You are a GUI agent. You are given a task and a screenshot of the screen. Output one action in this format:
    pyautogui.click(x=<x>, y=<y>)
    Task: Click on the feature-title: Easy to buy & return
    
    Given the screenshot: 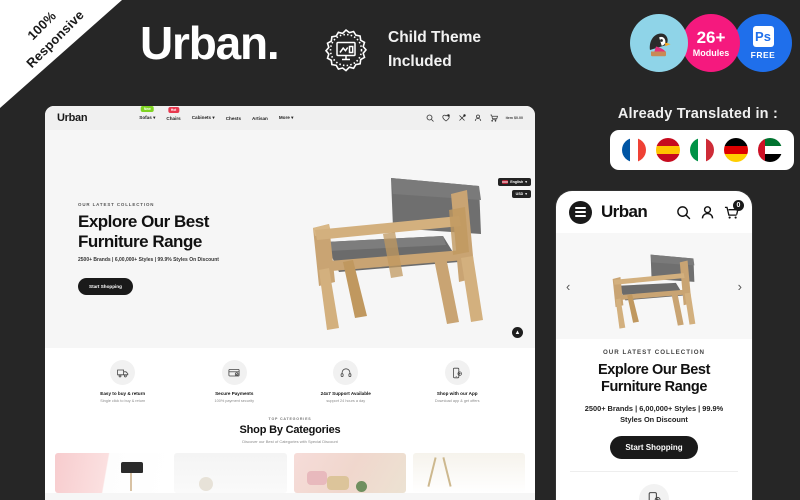 What is the action you would take?
    pyautogui.click(x=123, y=393)
    